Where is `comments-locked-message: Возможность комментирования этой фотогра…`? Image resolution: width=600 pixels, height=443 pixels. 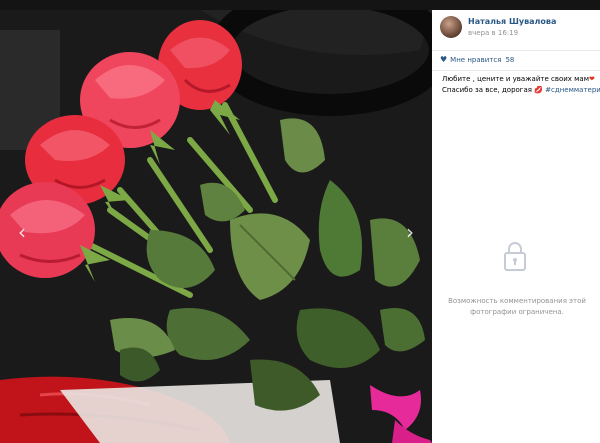
comments-locked-message: Возможность комментирования этой фотогра… is located at coordinates (517, 306).